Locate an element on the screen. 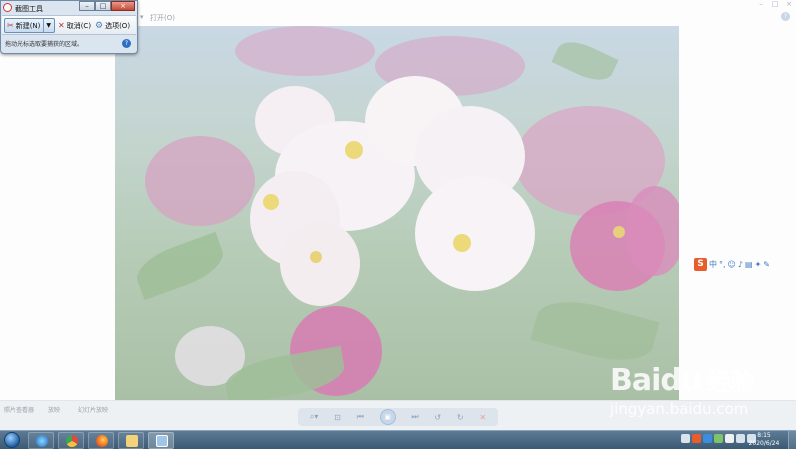  baidu-watermark: Baidu 经验 jingyan.baidu.com is located at coordinates (682, 391).